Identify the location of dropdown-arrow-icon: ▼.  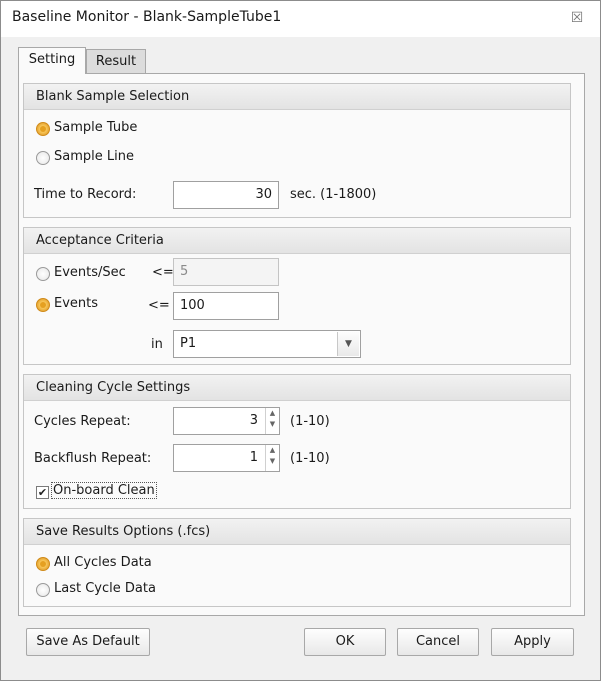
(348, 344).